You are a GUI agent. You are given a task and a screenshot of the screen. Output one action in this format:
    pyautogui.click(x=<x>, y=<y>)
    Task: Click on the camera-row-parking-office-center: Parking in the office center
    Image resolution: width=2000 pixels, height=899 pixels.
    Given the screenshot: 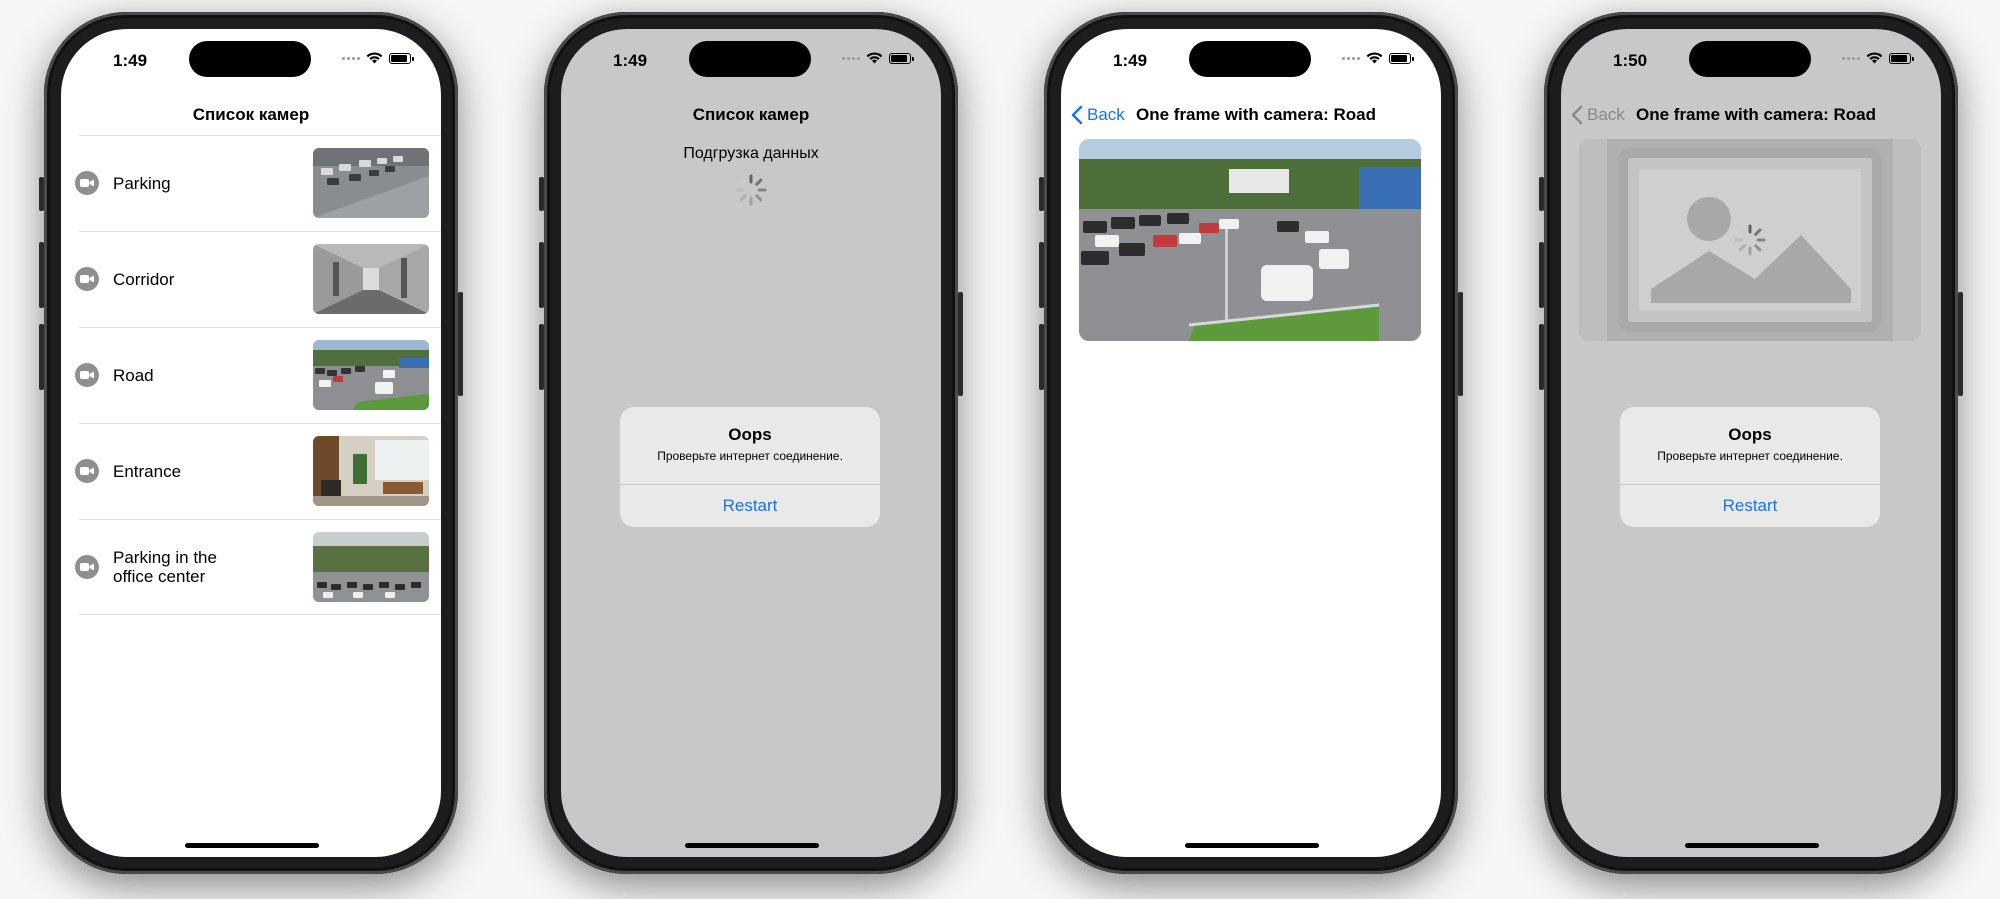 What is the action you would take?
    pyautogui.click(x=251, y=567)
    